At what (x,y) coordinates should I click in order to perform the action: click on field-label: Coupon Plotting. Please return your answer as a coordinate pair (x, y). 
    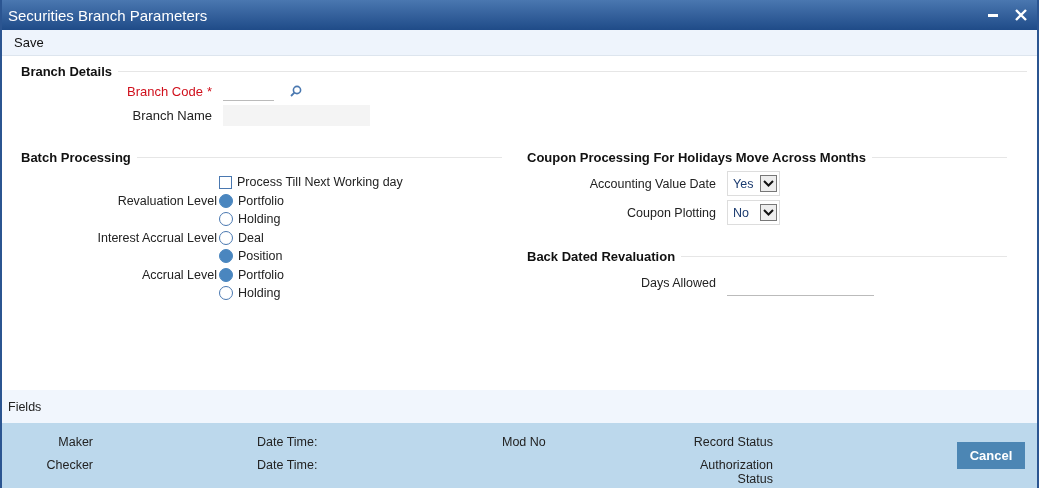
    Looking at the image, I should click on (671, 212).